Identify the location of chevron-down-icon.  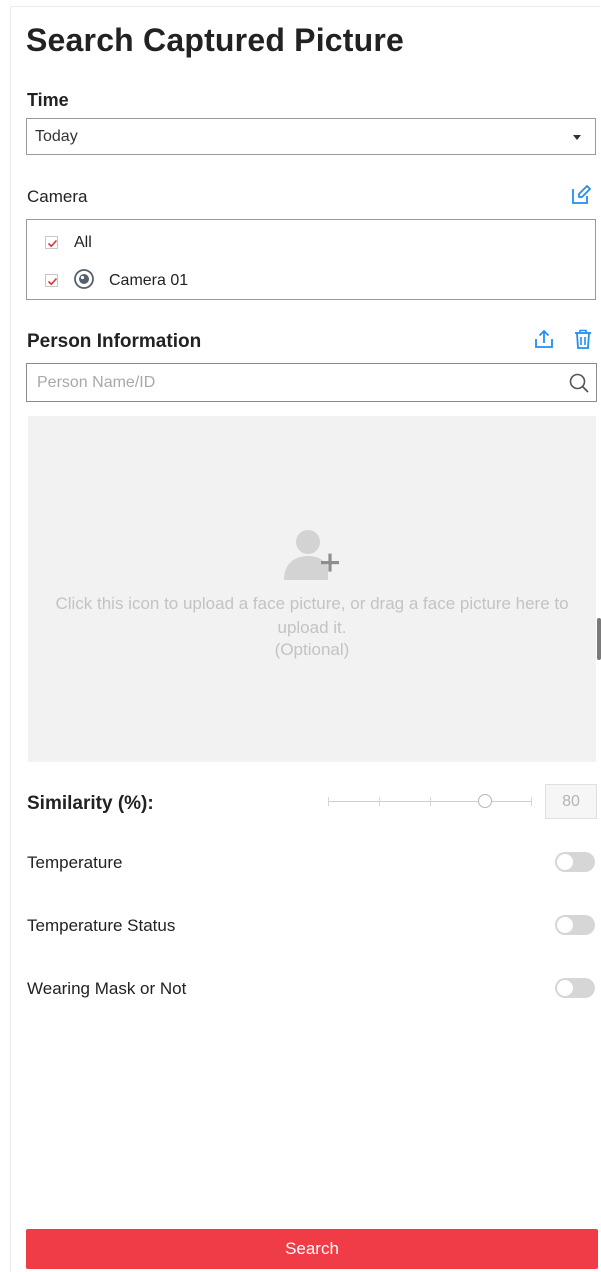
(577, 137).